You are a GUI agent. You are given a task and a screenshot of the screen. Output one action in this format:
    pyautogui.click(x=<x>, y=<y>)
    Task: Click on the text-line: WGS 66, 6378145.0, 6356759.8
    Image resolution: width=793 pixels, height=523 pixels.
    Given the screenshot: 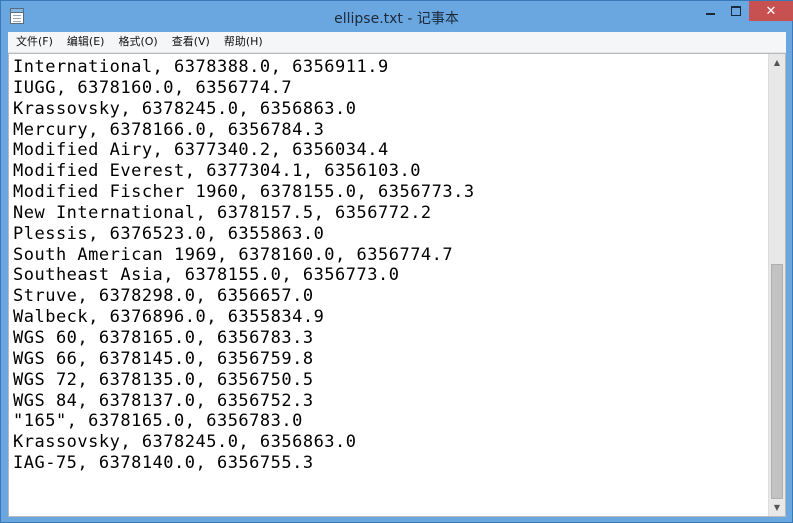 What is the action you would take?
    pyautogui.click(x=163, y=358)
    